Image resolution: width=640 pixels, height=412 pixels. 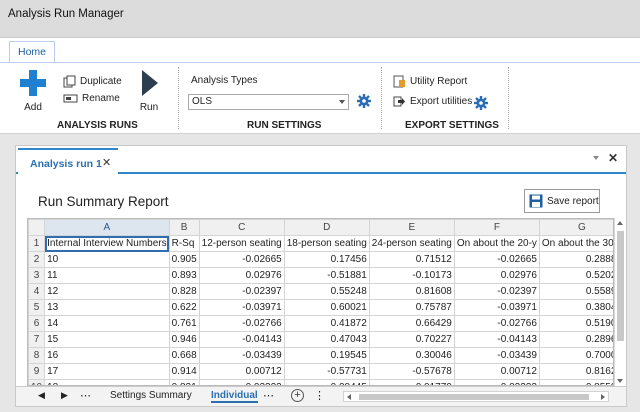 What do you see at coordinates (326, 339) in the screenshot?
I see `table-cell: 0.47043` at bounding box center [326, 339].